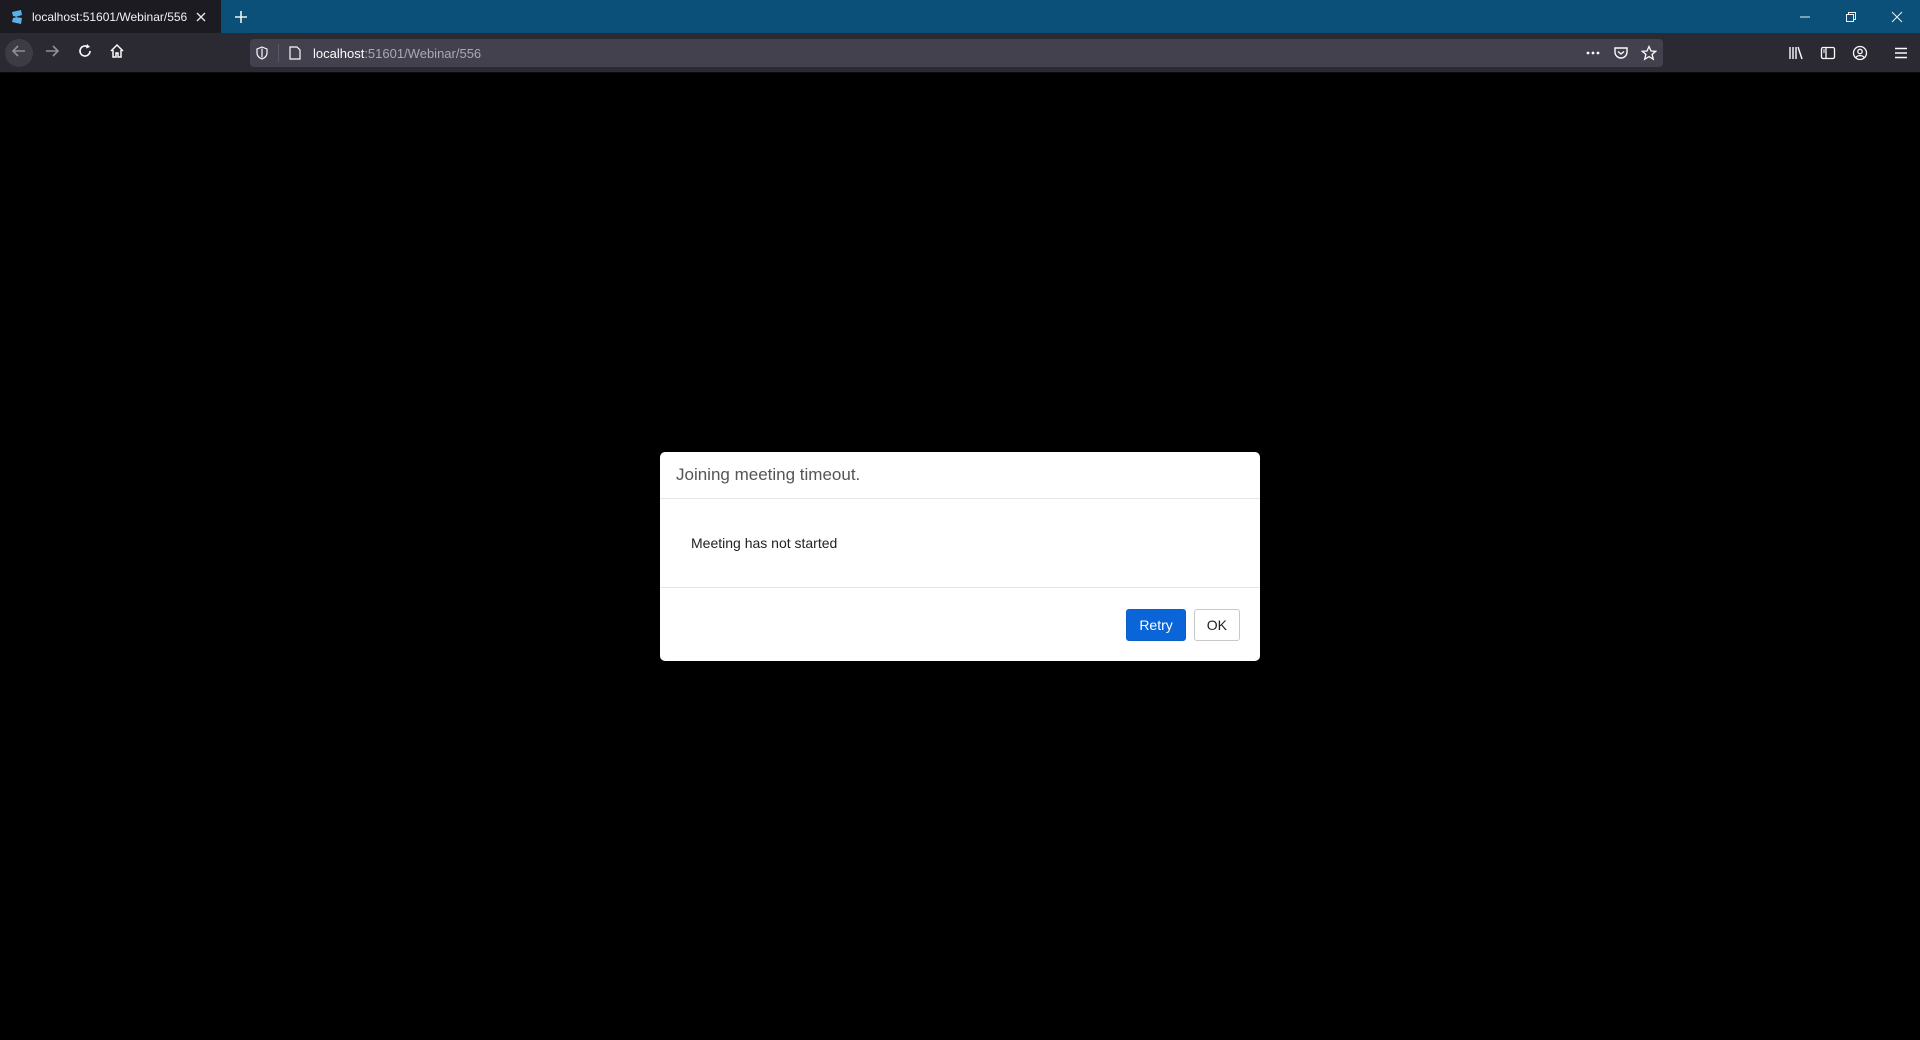 The image size is (1920, 1040). What do you see at coordinates (17, 17) in the screenshot?
I see `app-favicon-icon` at bounding box center [17, 17].